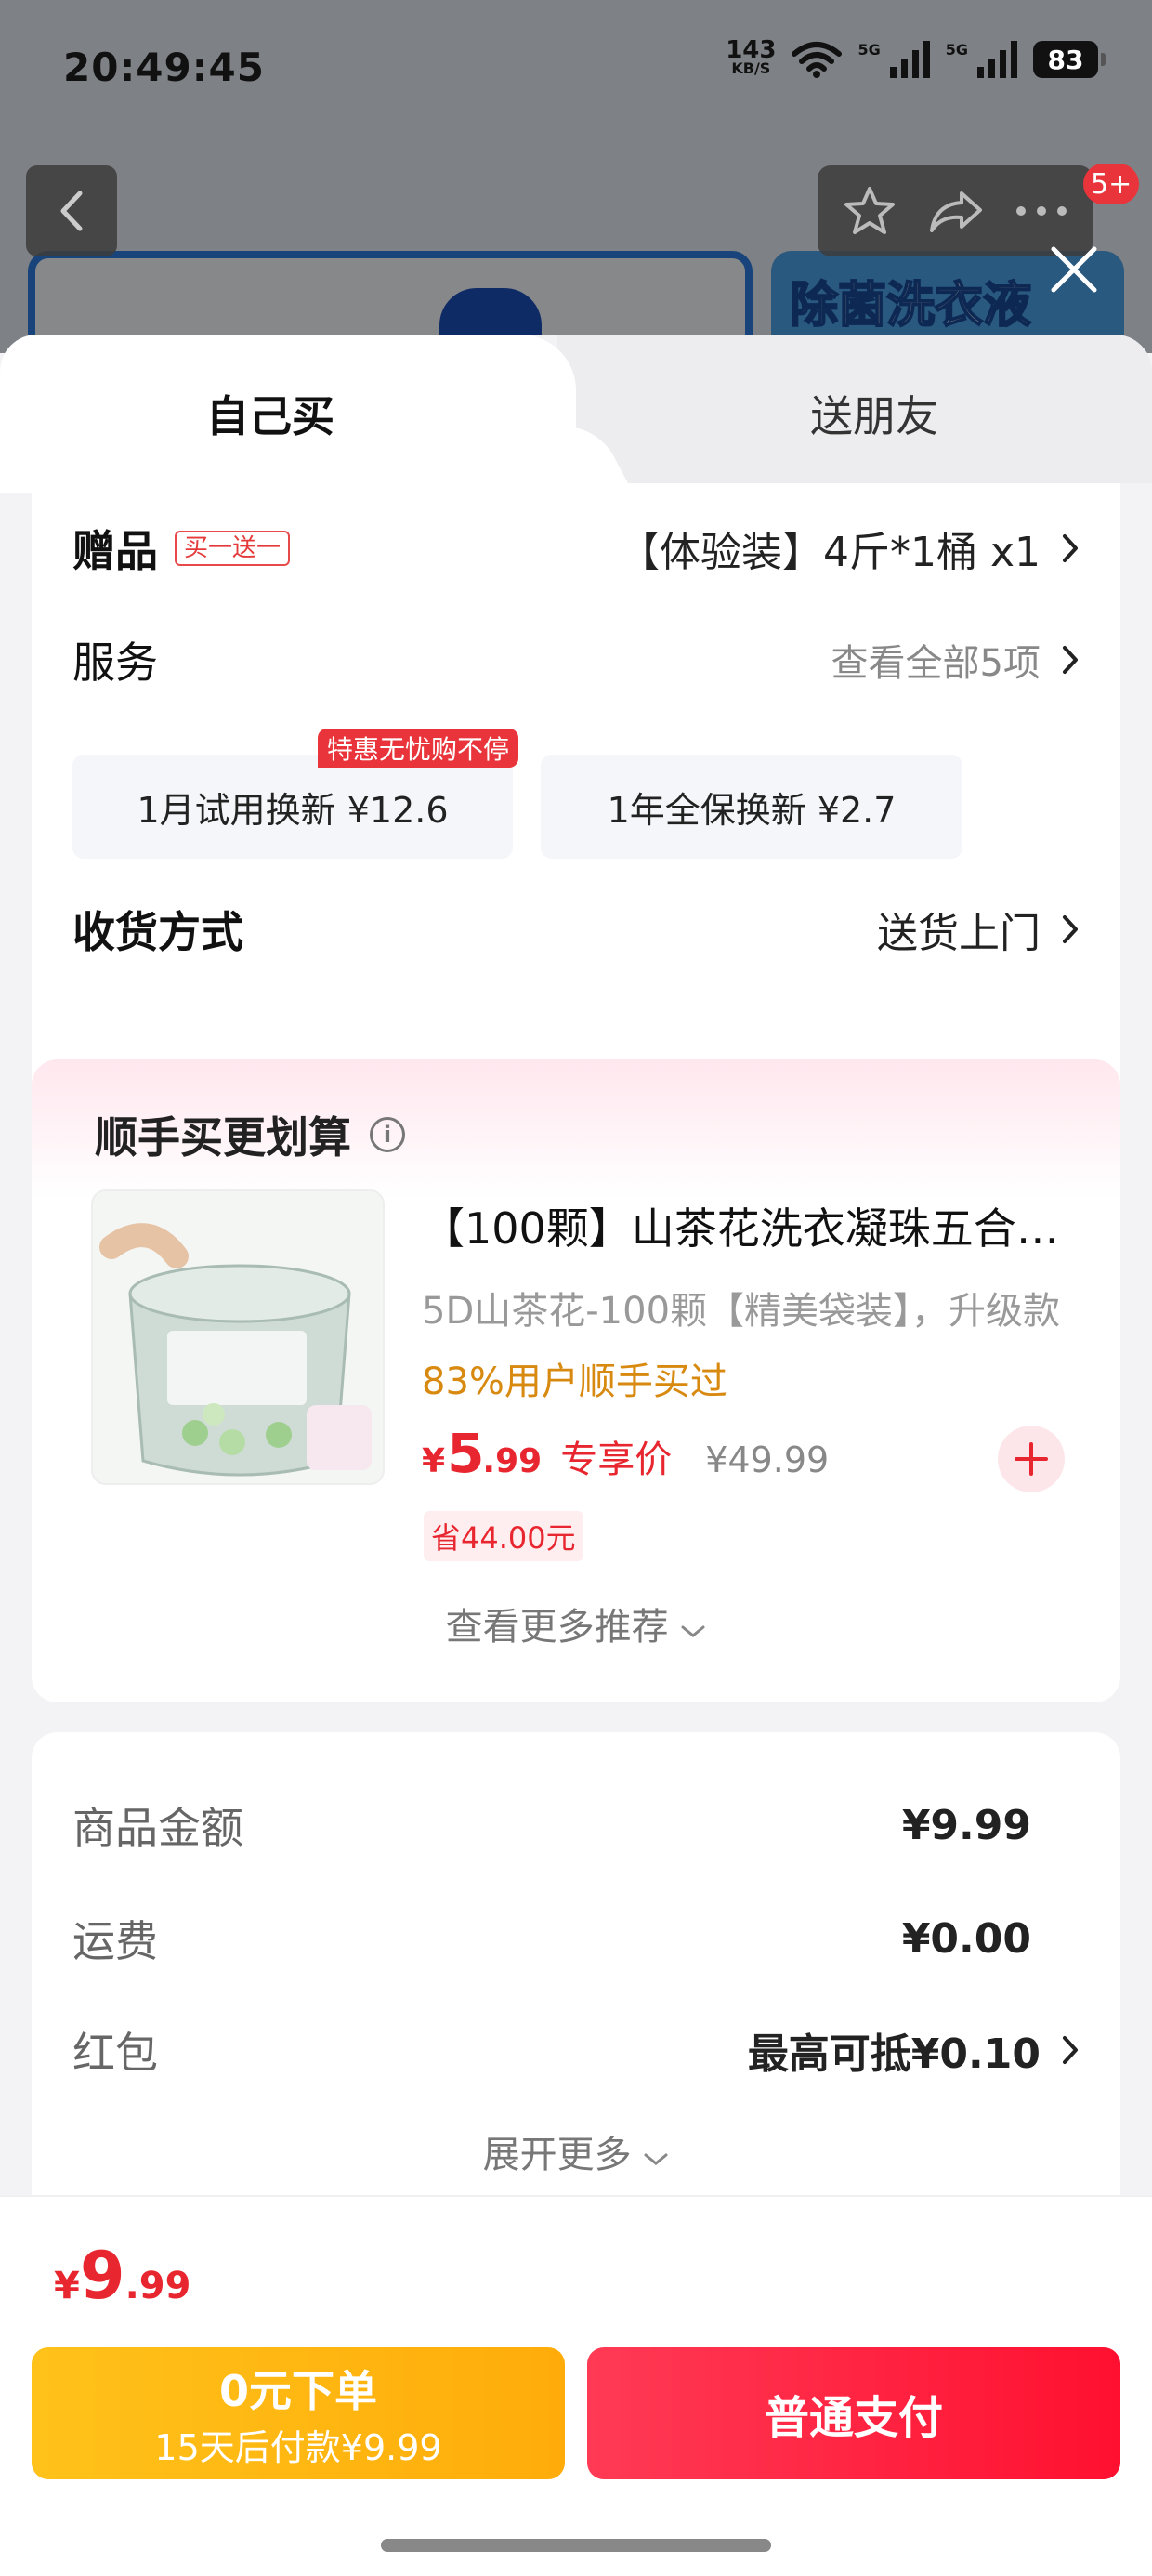  I want to click on chevron-left-icon, so click(71, 211).